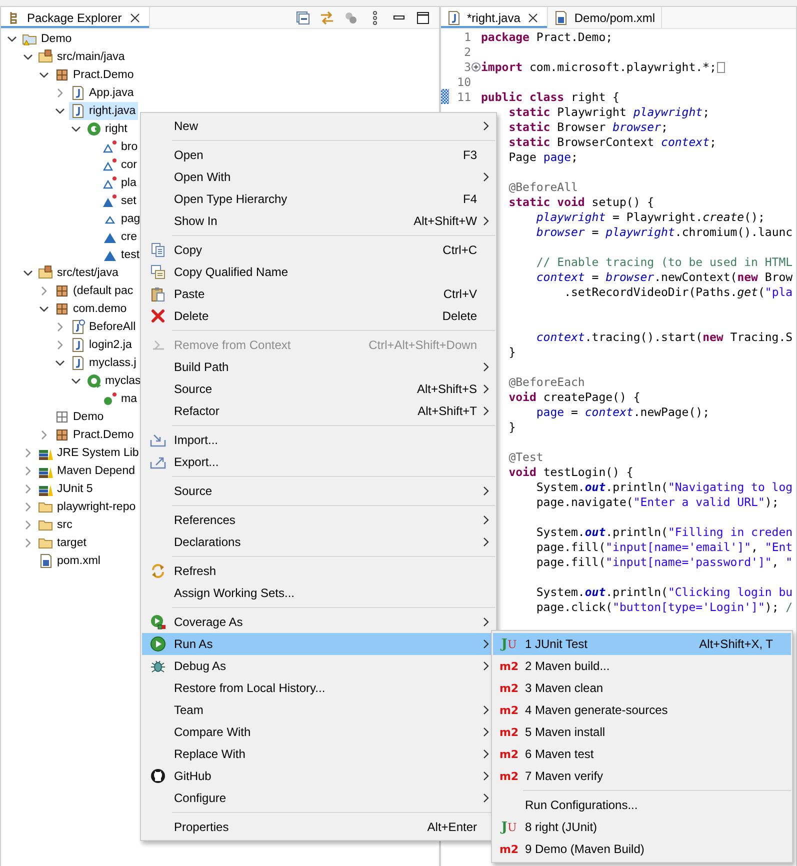 Image resolution: width=797 pixels, height=866 pixels. Describe the element at coordinates (120, 399) in the screenshot. I see `tree-item: ma` at that location.